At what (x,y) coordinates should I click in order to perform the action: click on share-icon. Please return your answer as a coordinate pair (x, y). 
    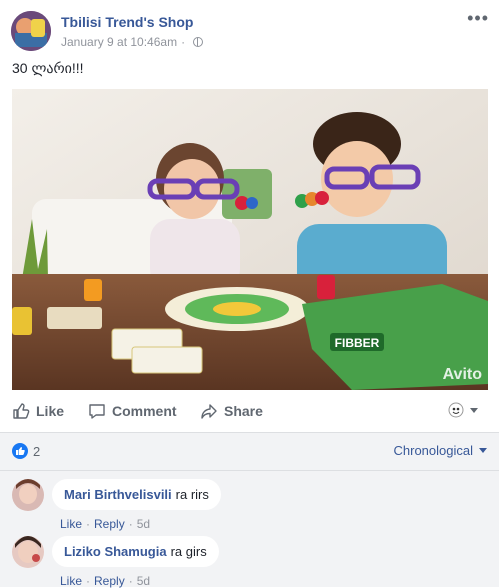
    Looking at the image, I should click on (209, 411).